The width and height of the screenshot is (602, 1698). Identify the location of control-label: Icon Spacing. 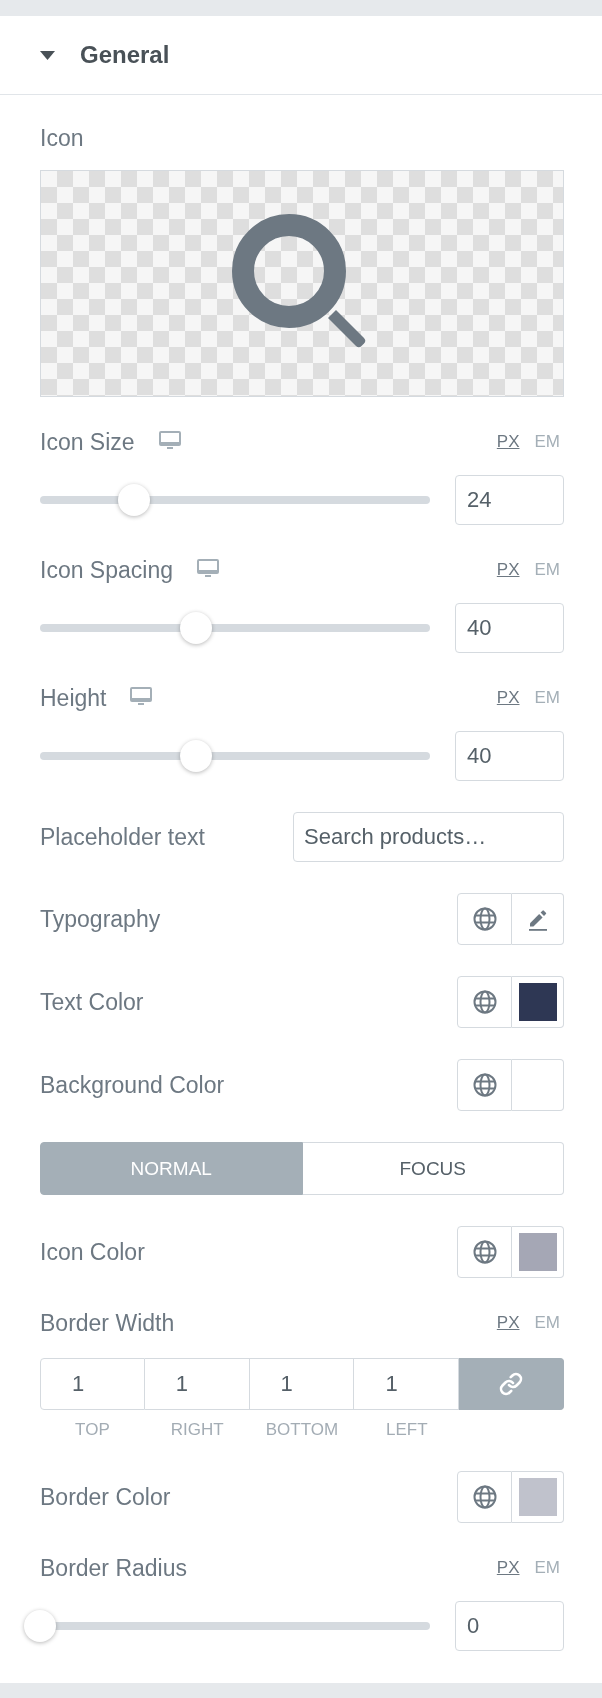
(106, 570).